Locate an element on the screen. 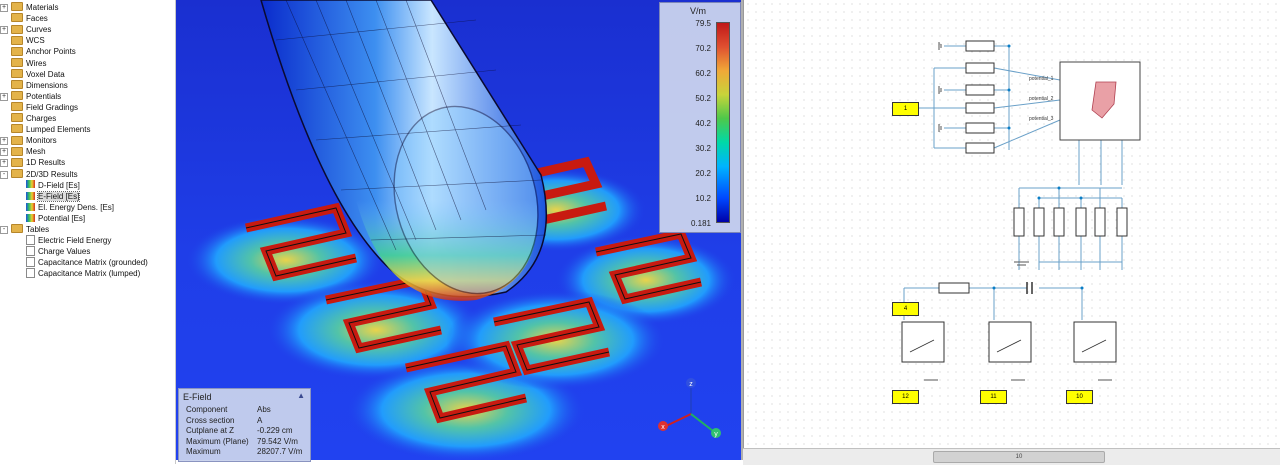 The width and height of the screenshot is (1280, 465). info-value: 79.542 V/m is located at coordinates (277, 441).